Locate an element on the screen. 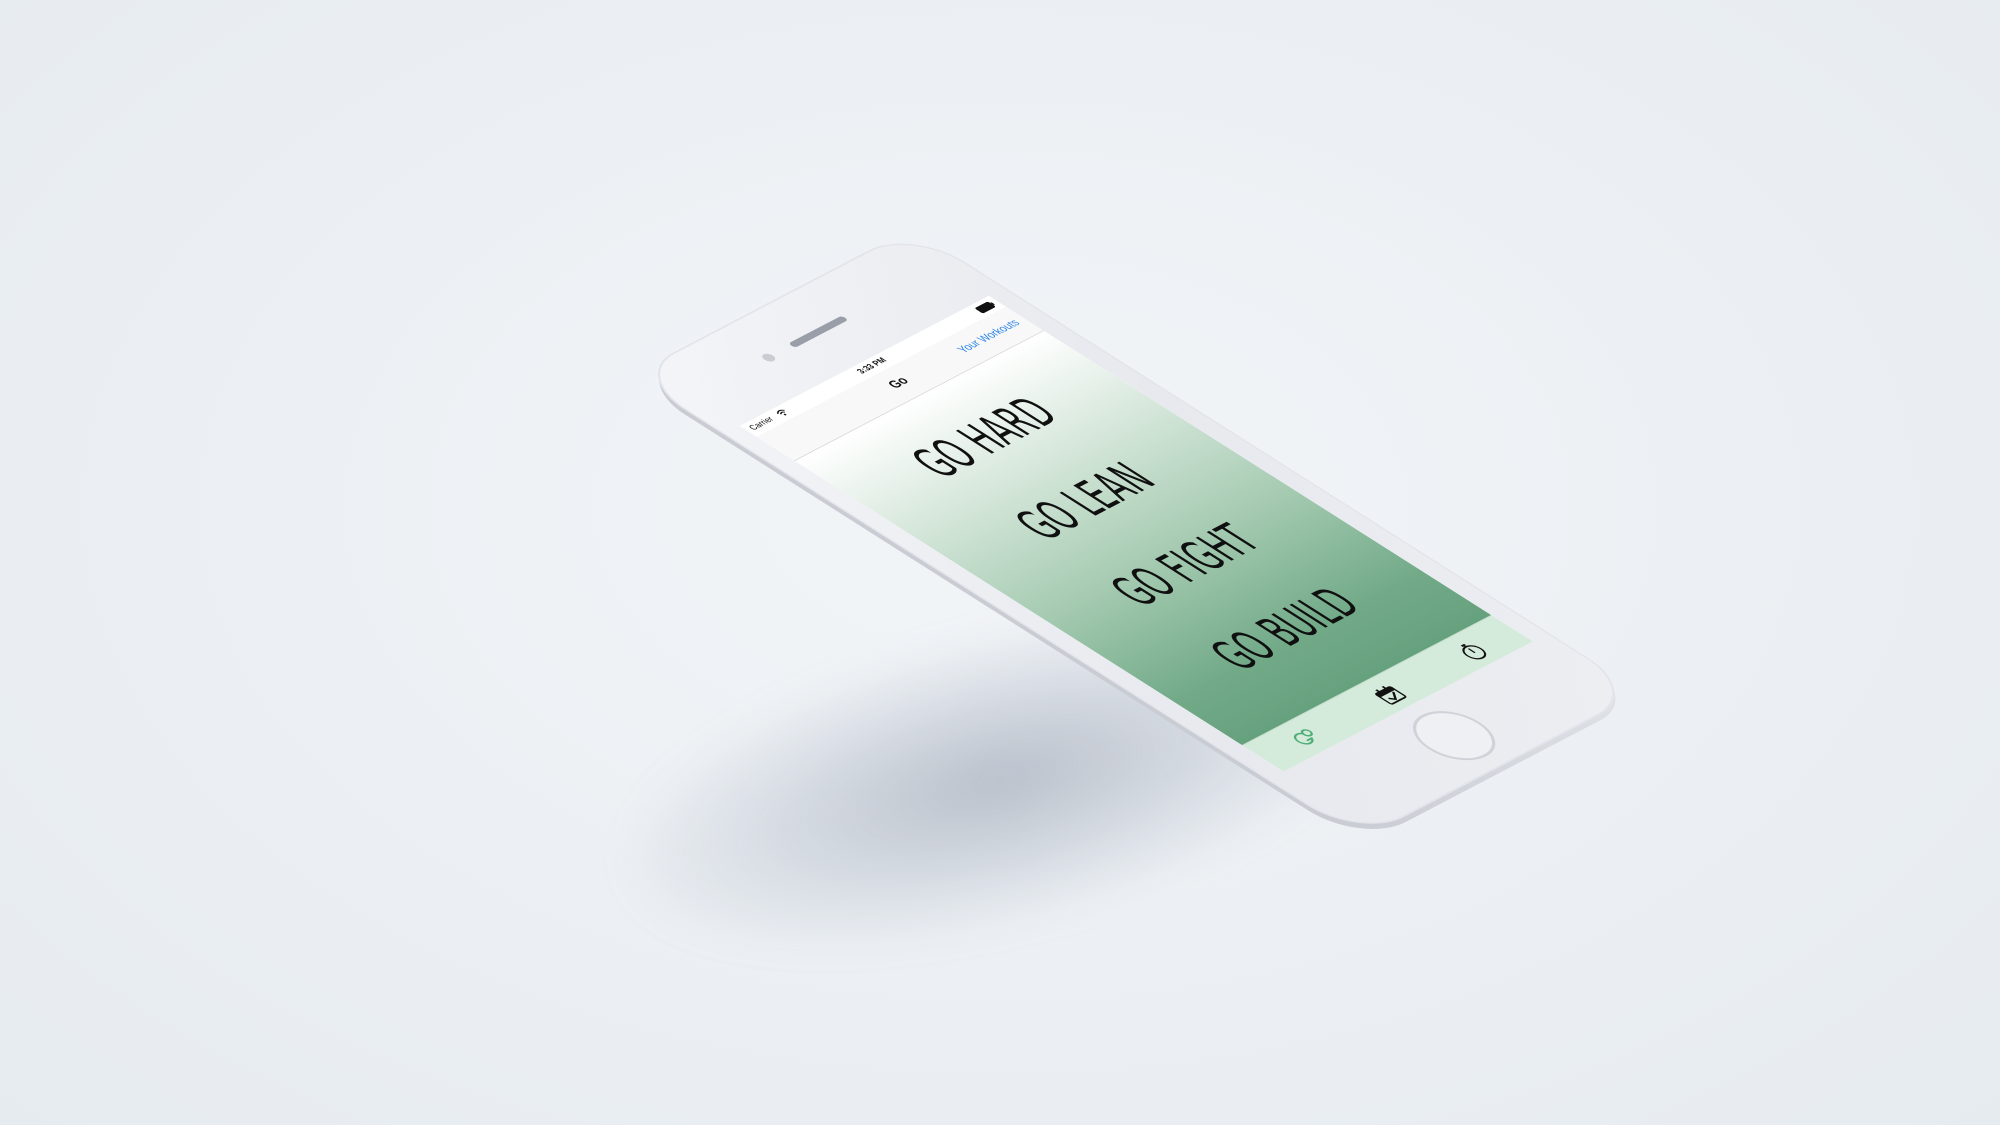 The height and width of the screenshot is (1125, 2000). front-camera is located at coordinates (768, 357).